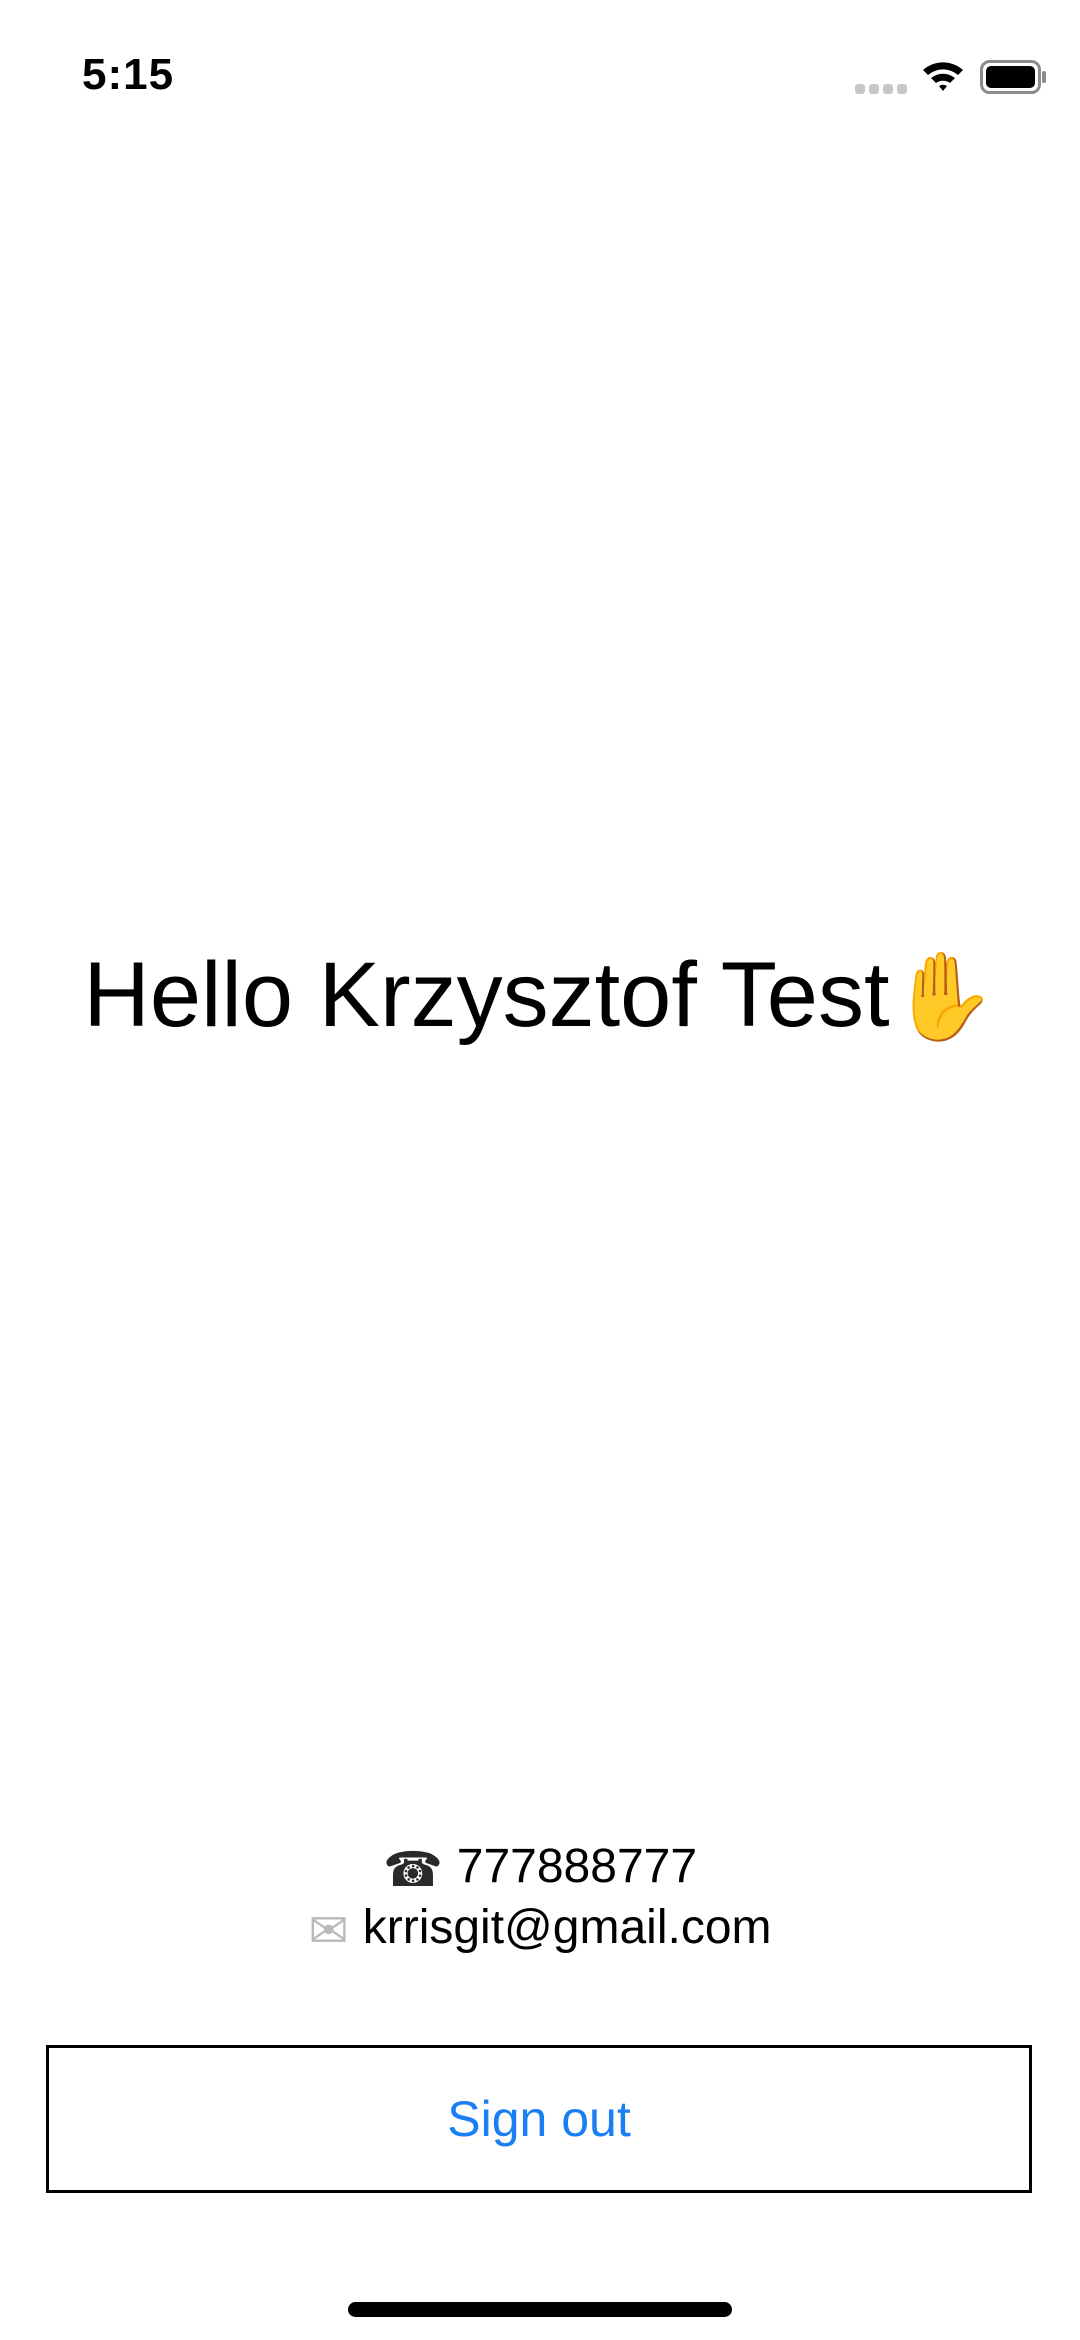 The width and height of the screenshot is (1080, 2340). What do you see at coordinates (412, 1870) in the screenshot?
I see `mobile-phone-icon: ☎` at bounding box center [412, 1870].